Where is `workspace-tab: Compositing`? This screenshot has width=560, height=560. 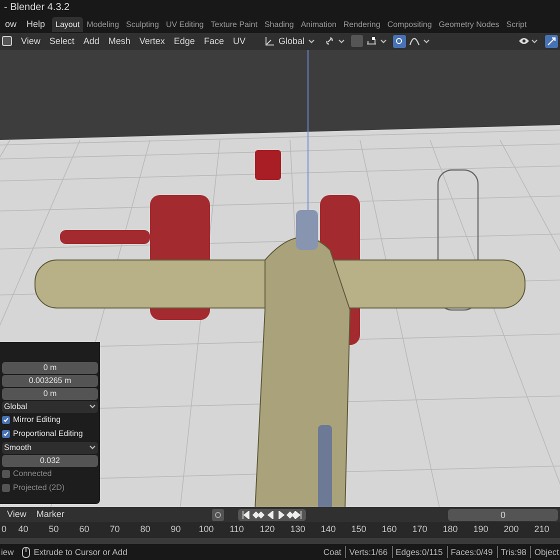
workspace-tab: Compositing is located at coordinates (410, 24).